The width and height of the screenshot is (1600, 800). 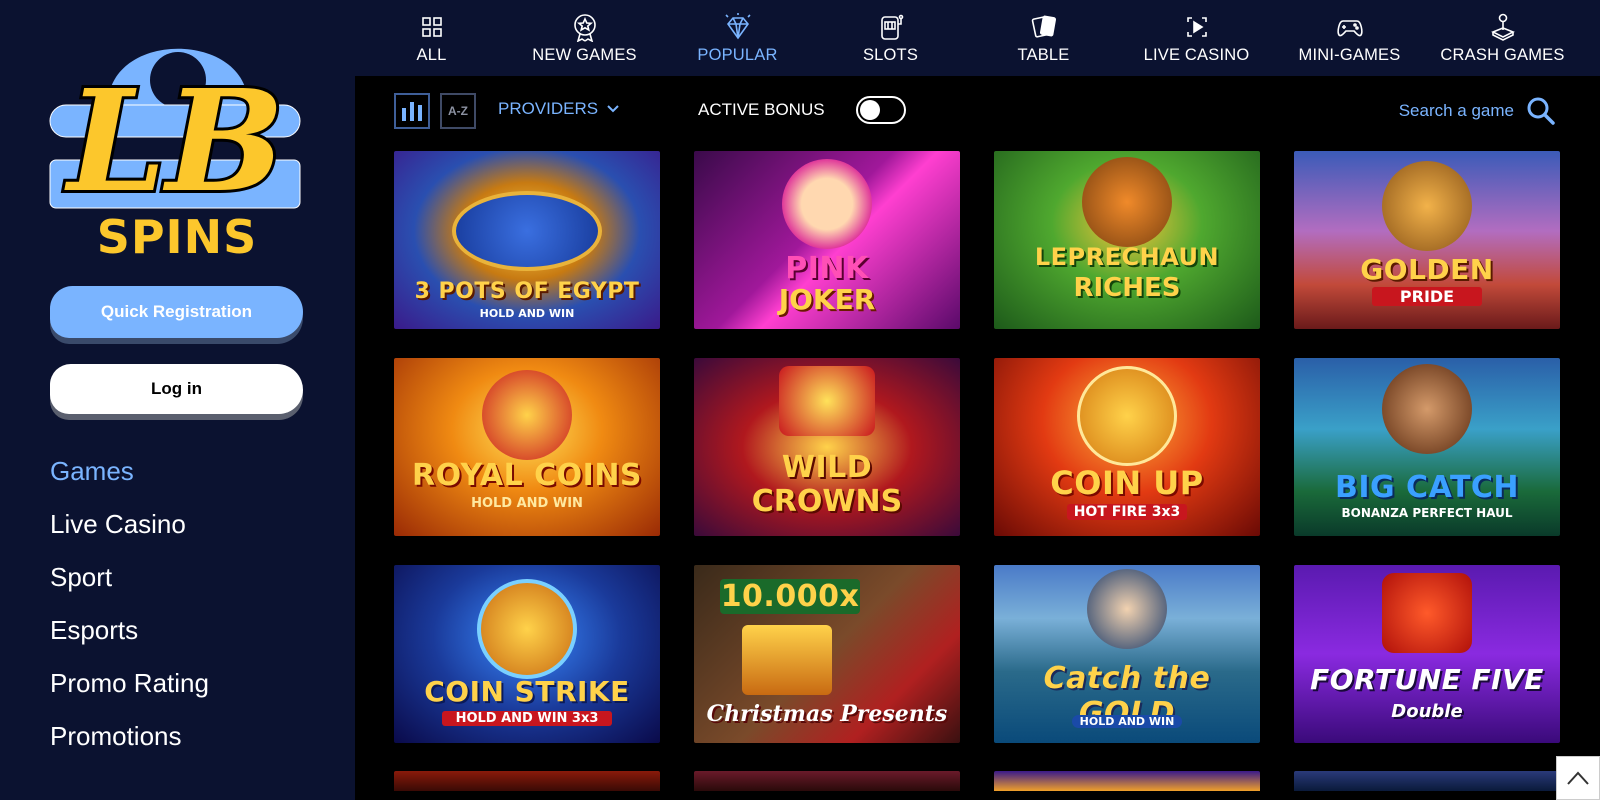 I want to click on game-subtitle: CROWNS, so click(x=827, y=501).